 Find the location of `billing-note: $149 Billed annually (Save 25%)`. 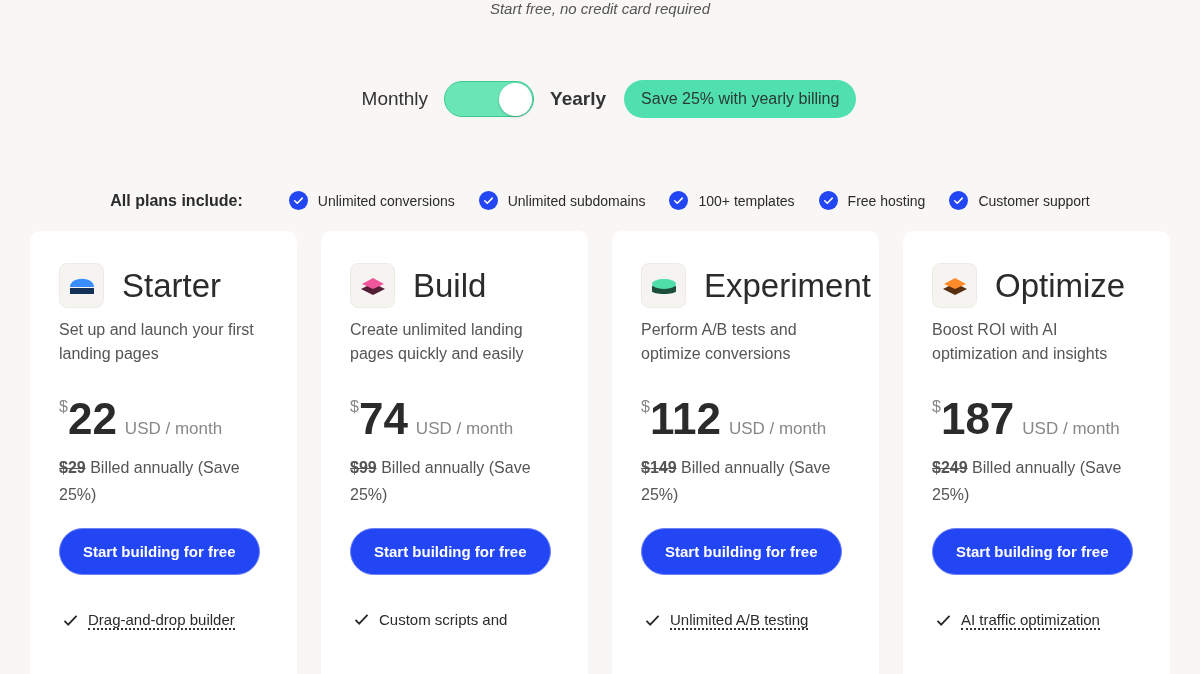

billing-note: $149 Billed annually (Save 25%) is located at coordinates (736, 481).